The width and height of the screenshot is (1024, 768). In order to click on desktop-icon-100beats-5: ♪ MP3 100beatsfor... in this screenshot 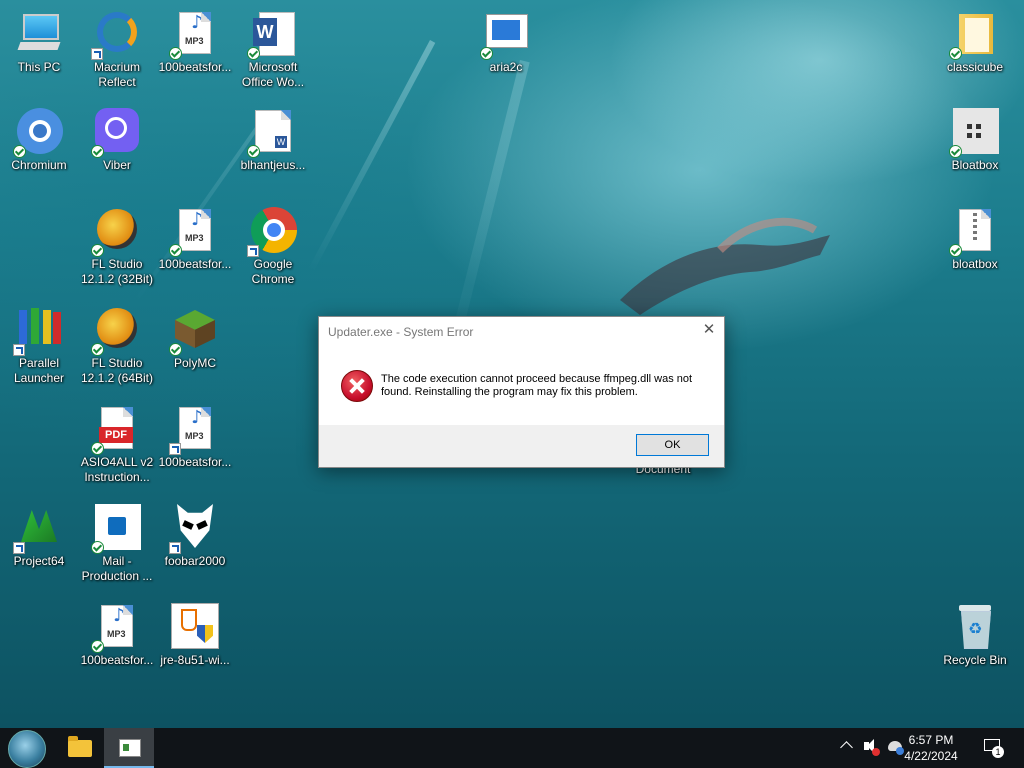, I will do `click(117, 635)`.